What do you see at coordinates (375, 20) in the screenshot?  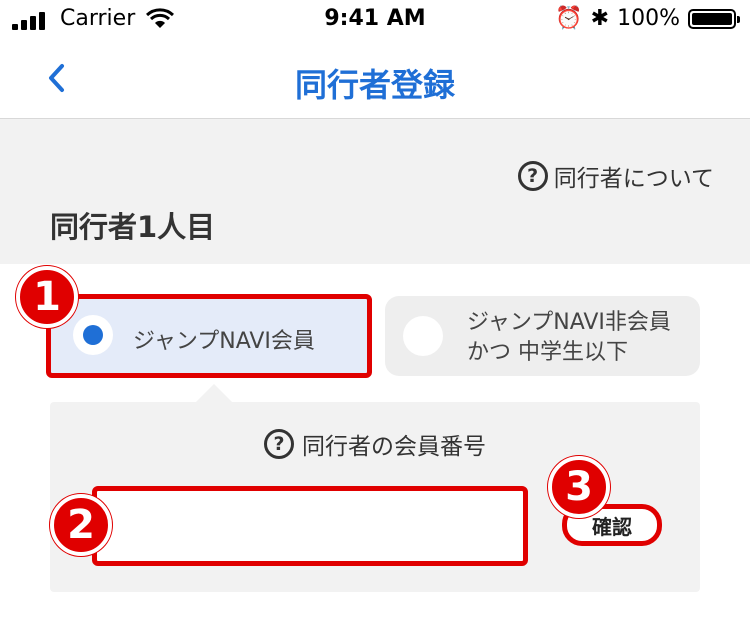 I see `status-bar: Carrier 9:41 AM ⏰ ✱ 100%` at bounding box center [375, 20].